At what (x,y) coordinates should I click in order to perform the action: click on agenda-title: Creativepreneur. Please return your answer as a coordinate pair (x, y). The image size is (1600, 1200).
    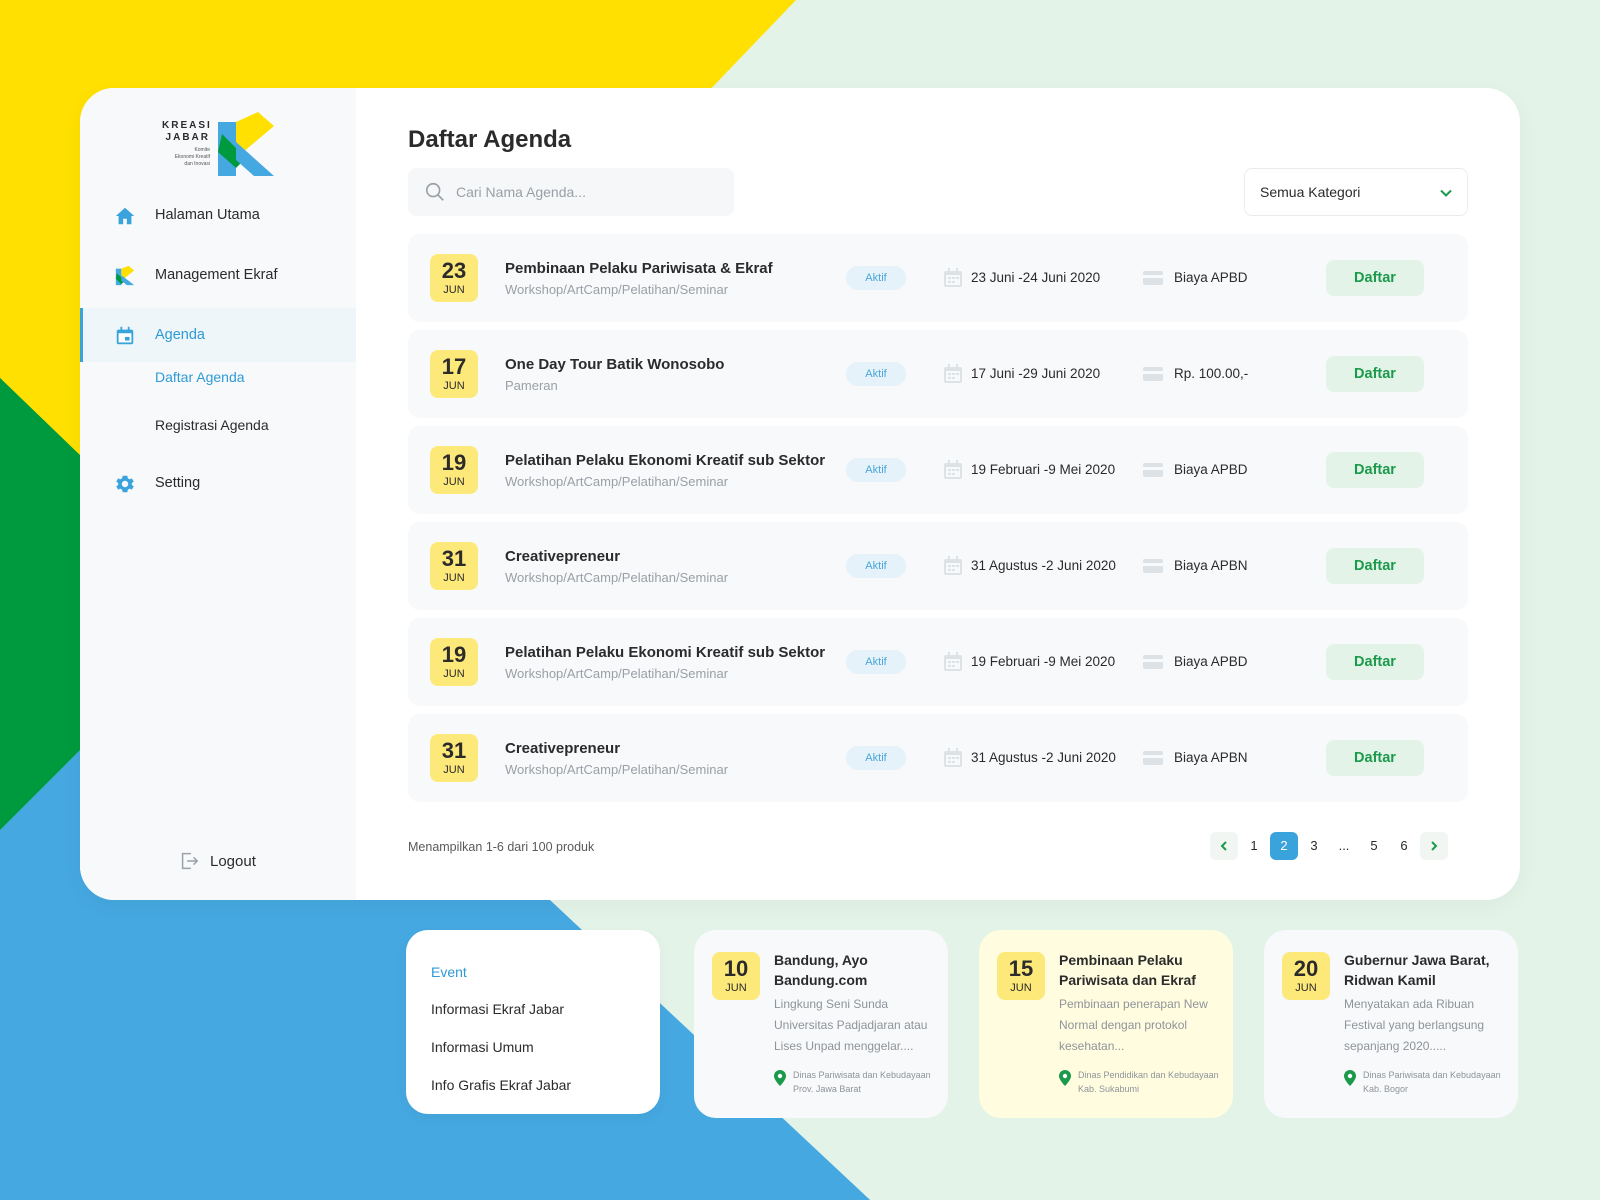
    Looking at the image, I should click on (563, 556).